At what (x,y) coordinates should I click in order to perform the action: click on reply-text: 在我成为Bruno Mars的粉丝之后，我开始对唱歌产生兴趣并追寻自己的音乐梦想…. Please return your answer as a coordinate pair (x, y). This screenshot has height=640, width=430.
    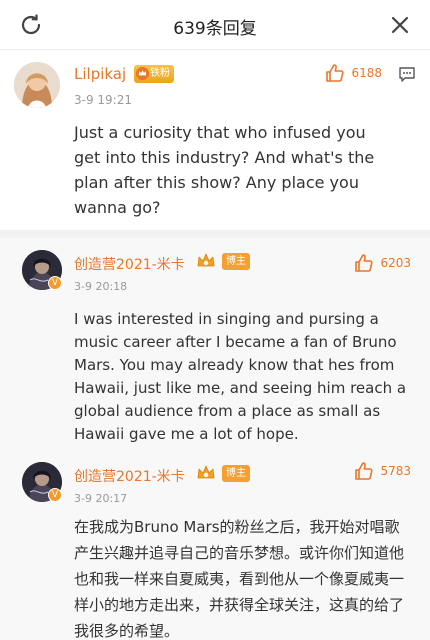
    Looking at the image, I should click on (239, 579).